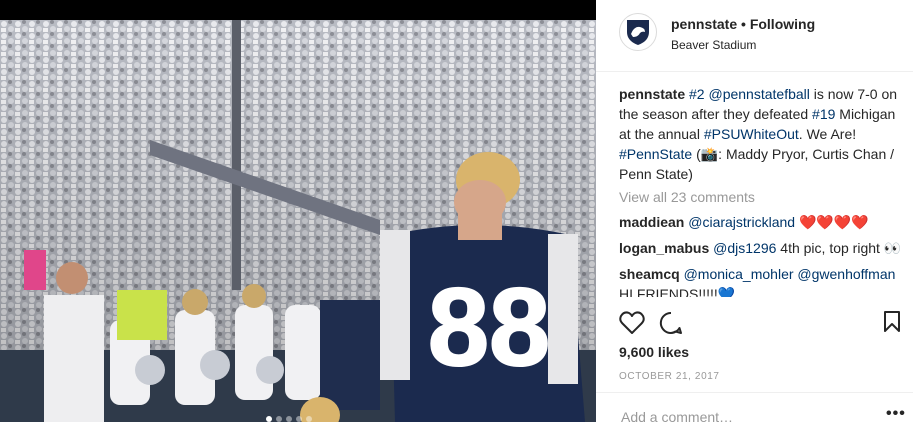  Describe the element at coordinates (655, 154) in the screenshot. I see `hashtag-link: #PennState` at that location.